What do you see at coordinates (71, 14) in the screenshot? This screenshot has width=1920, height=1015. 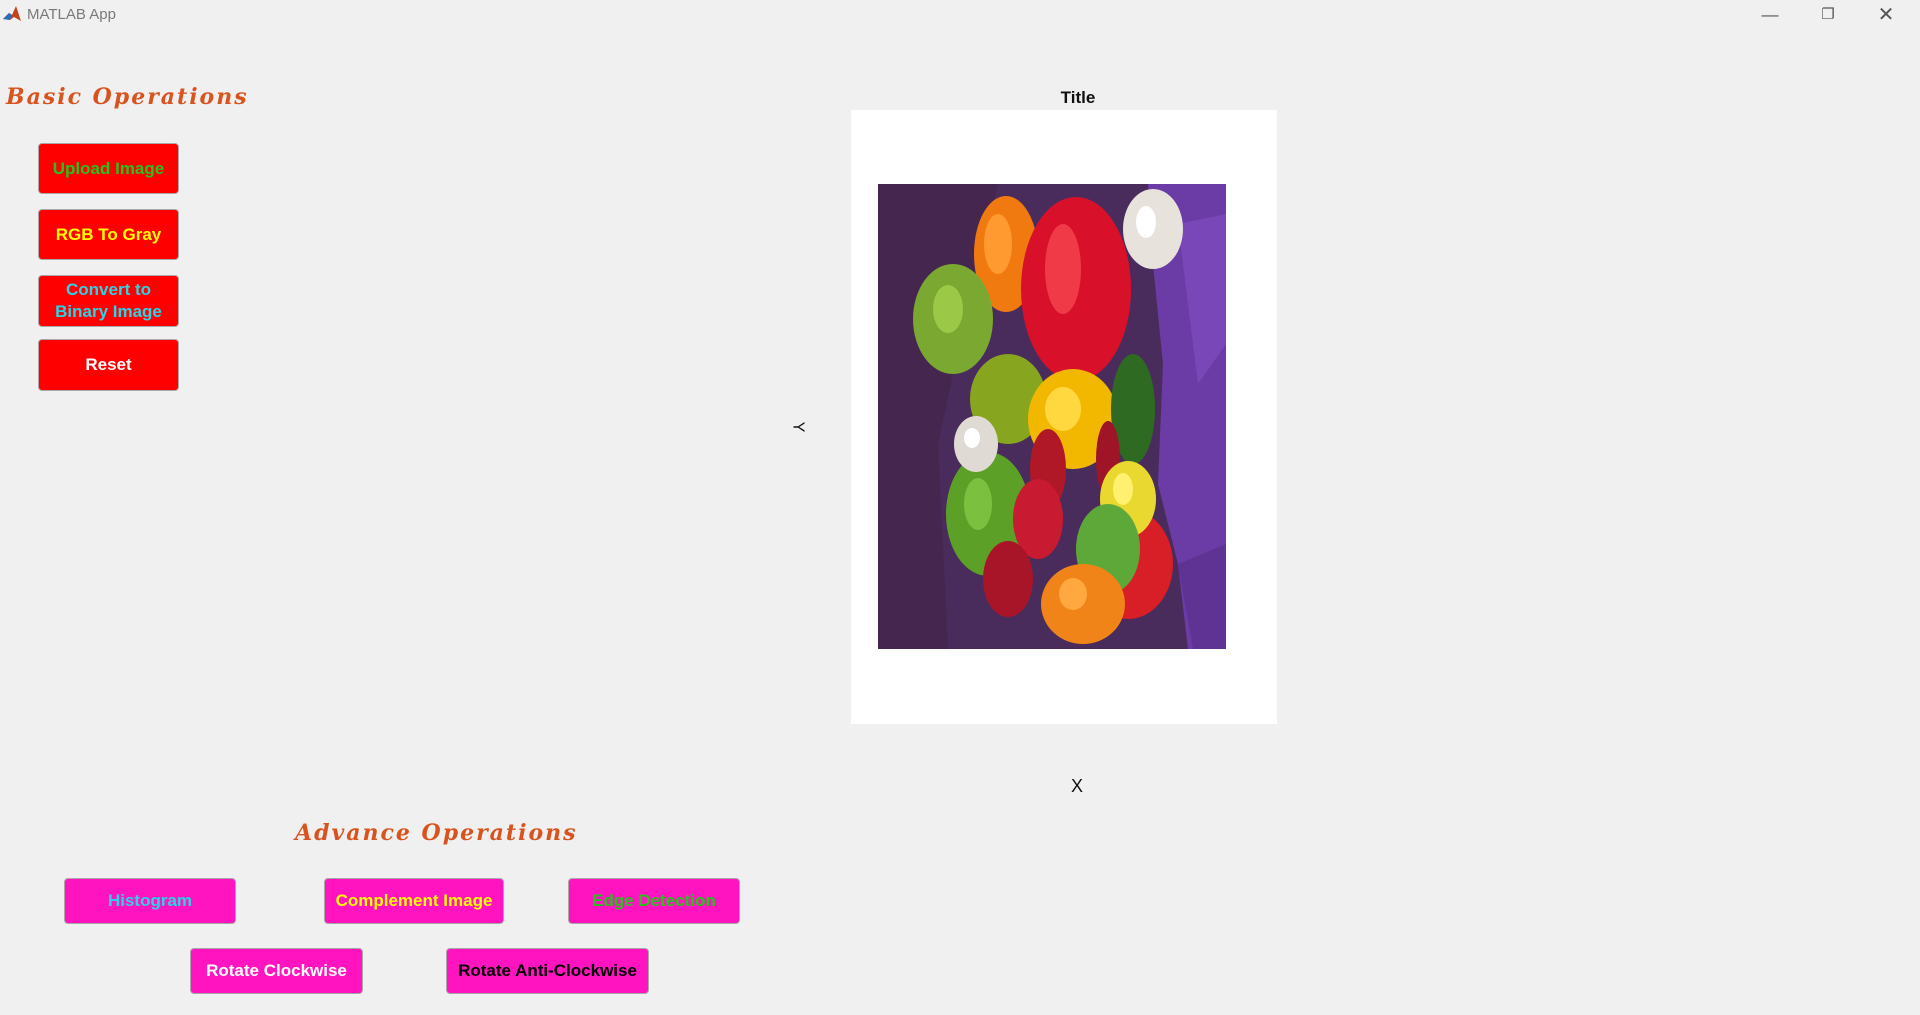 I see `window-title: MATLAB App` at bounding box center [71, 14].